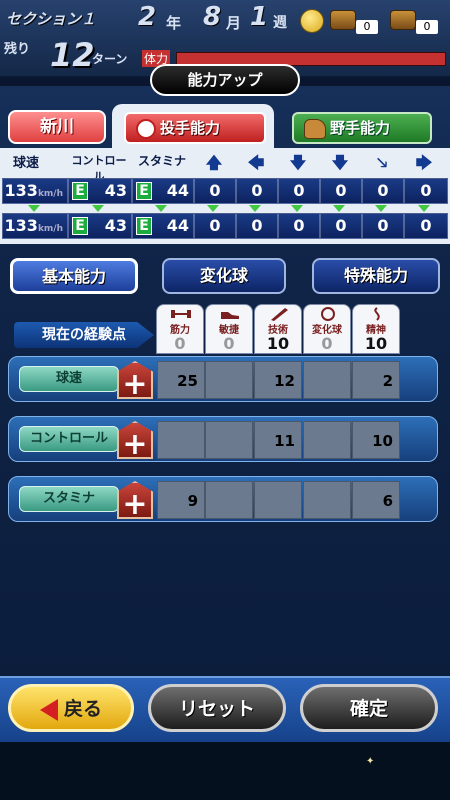 This screenshot has width=450, height=800. I want to click on velocity-header: 球速, so click(25, 163).